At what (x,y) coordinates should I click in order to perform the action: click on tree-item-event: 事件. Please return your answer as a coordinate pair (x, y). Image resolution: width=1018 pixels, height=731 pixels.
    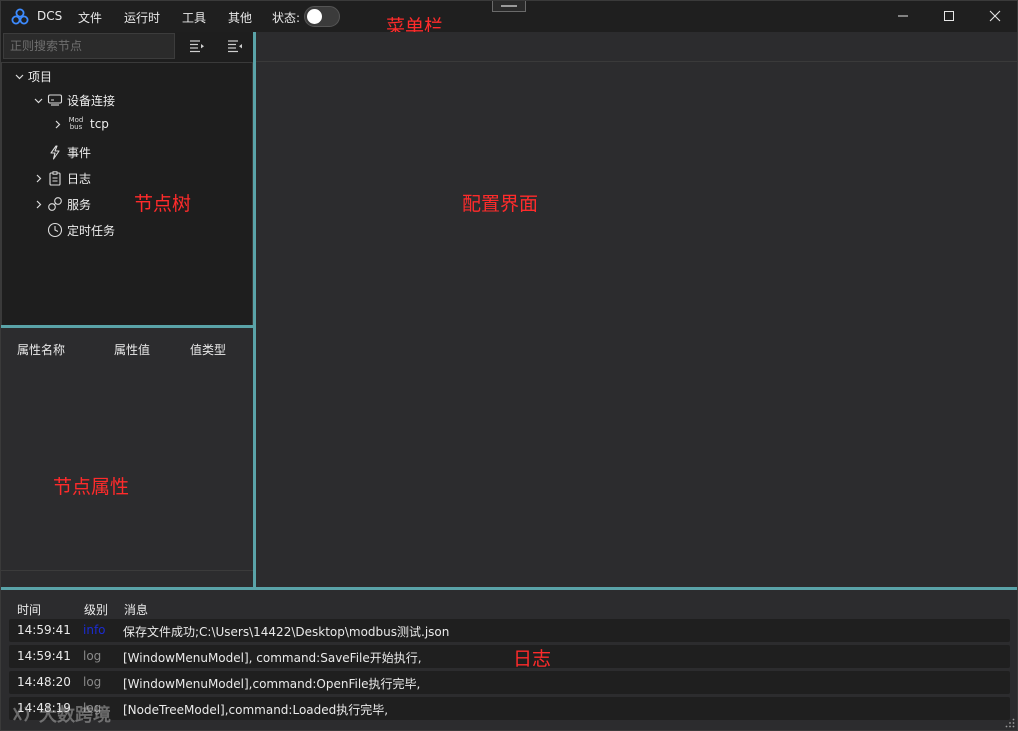
    Looking at the image, I should click on (69, 152).